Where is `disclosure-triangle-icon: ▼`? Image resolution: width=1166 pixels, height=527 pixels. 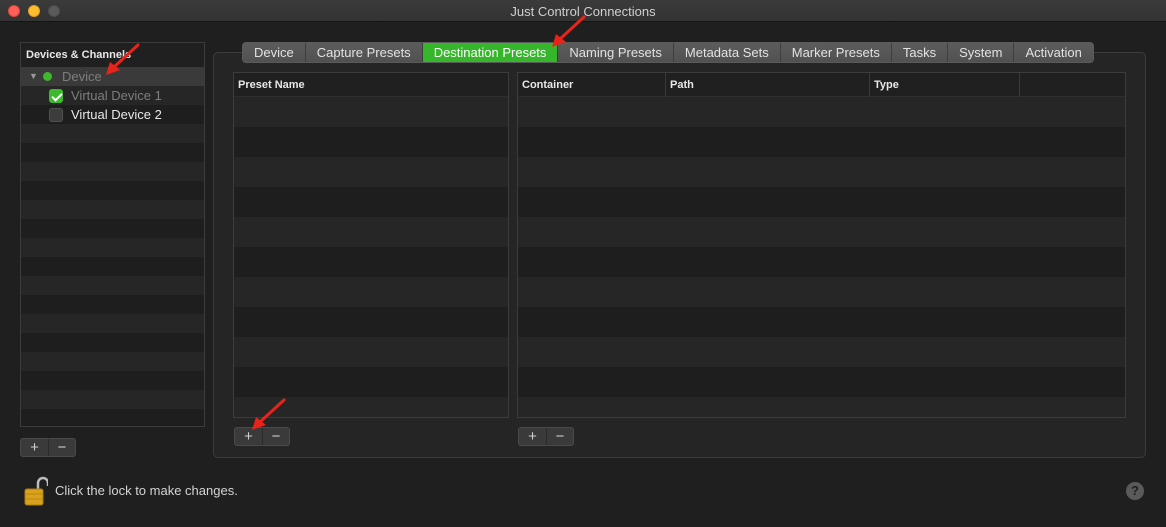
disclosure-triangle-icon: ▼ is located at coordinates (33, 76).